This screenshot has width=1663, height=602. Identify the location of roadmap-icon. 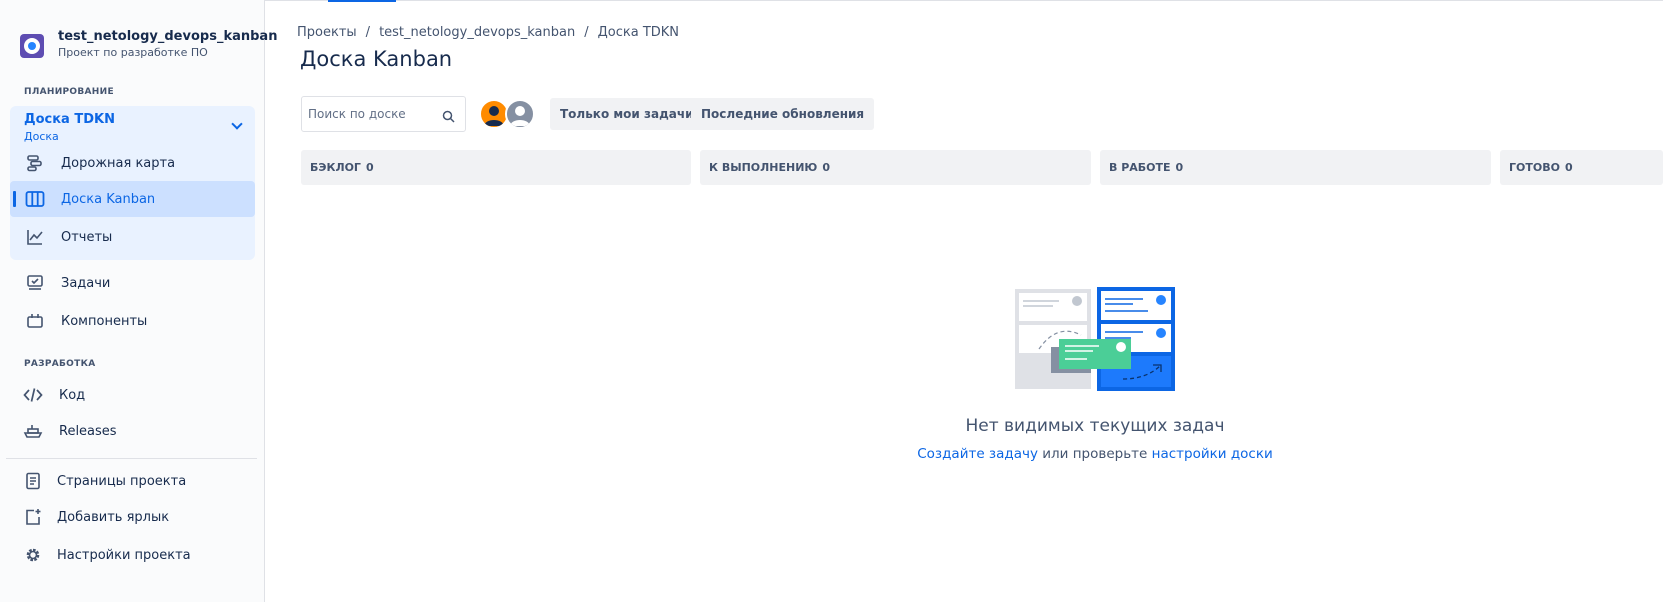
(35, 163).